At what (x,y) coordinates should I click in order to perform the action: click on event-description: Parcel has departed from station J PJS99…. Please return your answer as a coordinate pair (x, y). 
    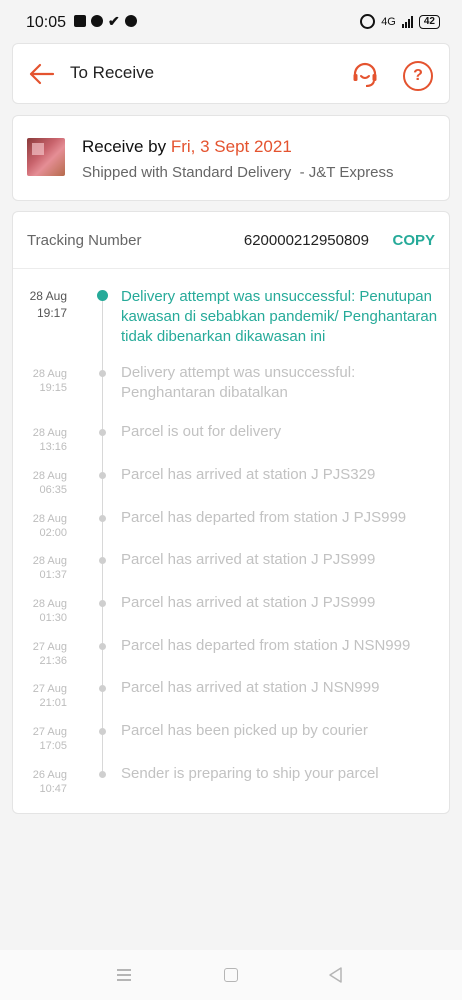
    Looking at the image, I should click on (264, 517).